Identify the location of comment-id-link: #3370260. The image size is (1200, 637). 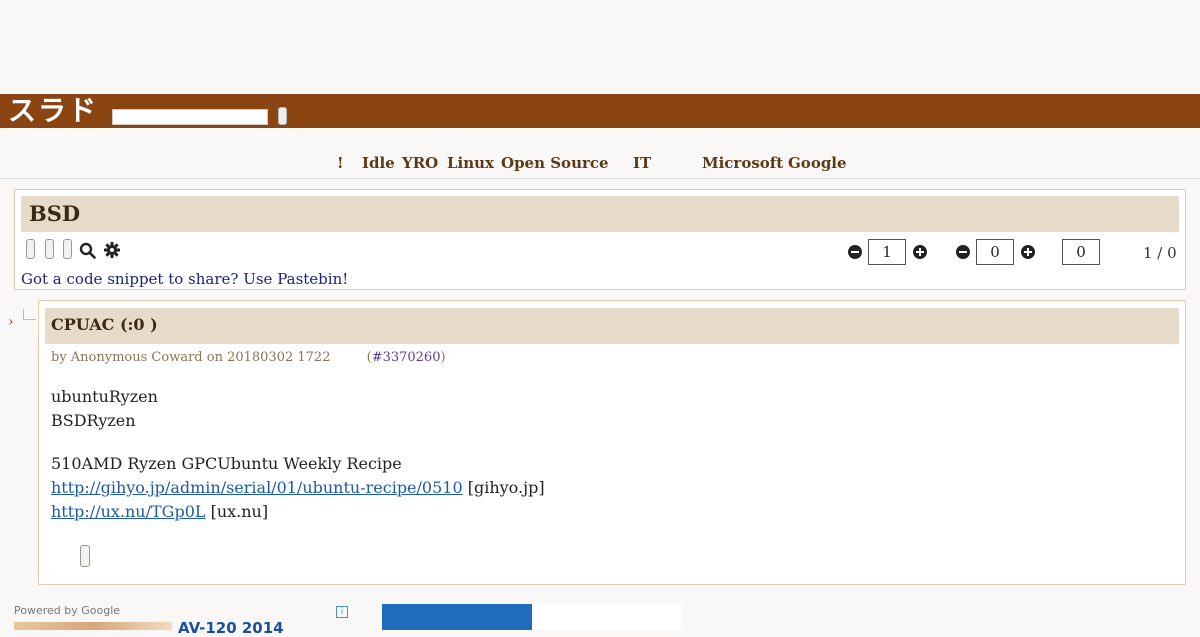
(406, 357).